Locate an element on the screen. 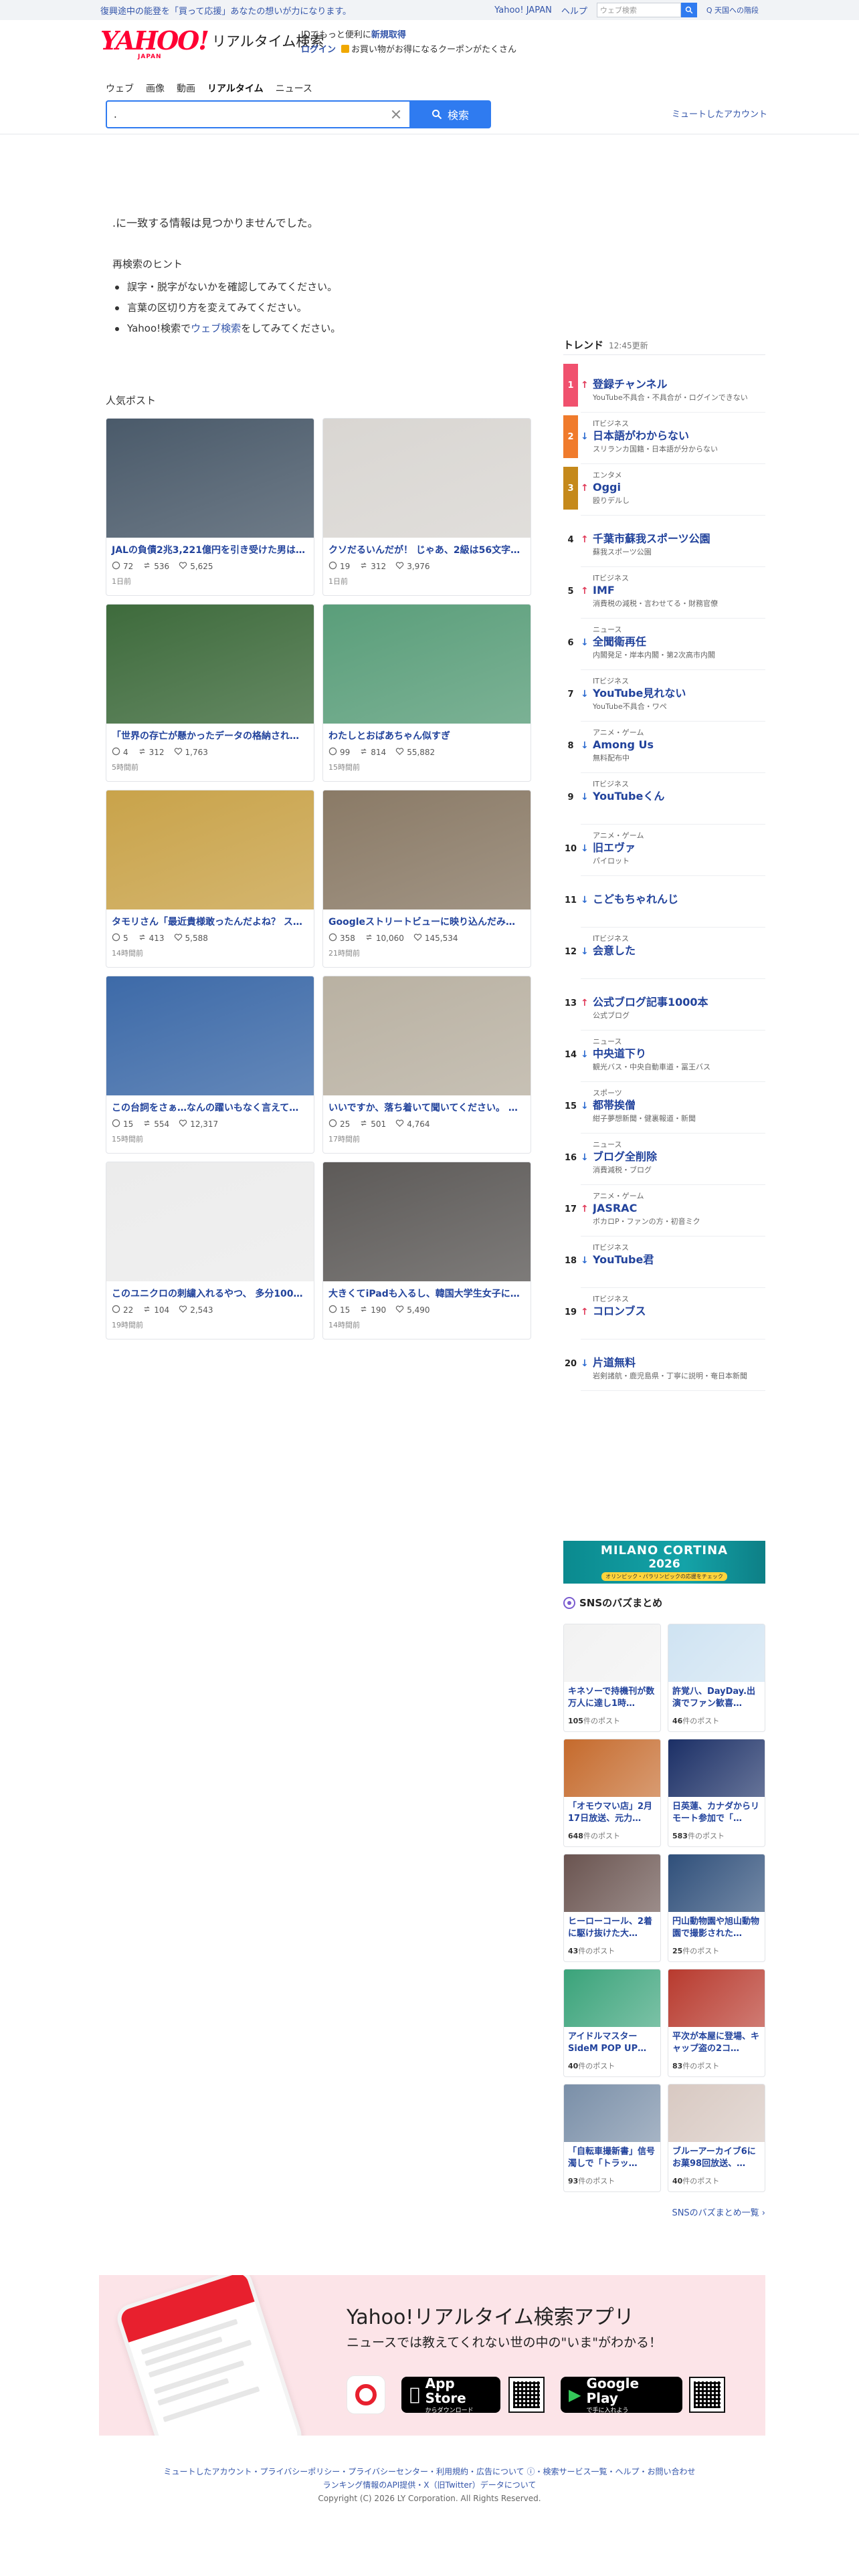  trend-word: 会意した is located at coordinates (678, 951).